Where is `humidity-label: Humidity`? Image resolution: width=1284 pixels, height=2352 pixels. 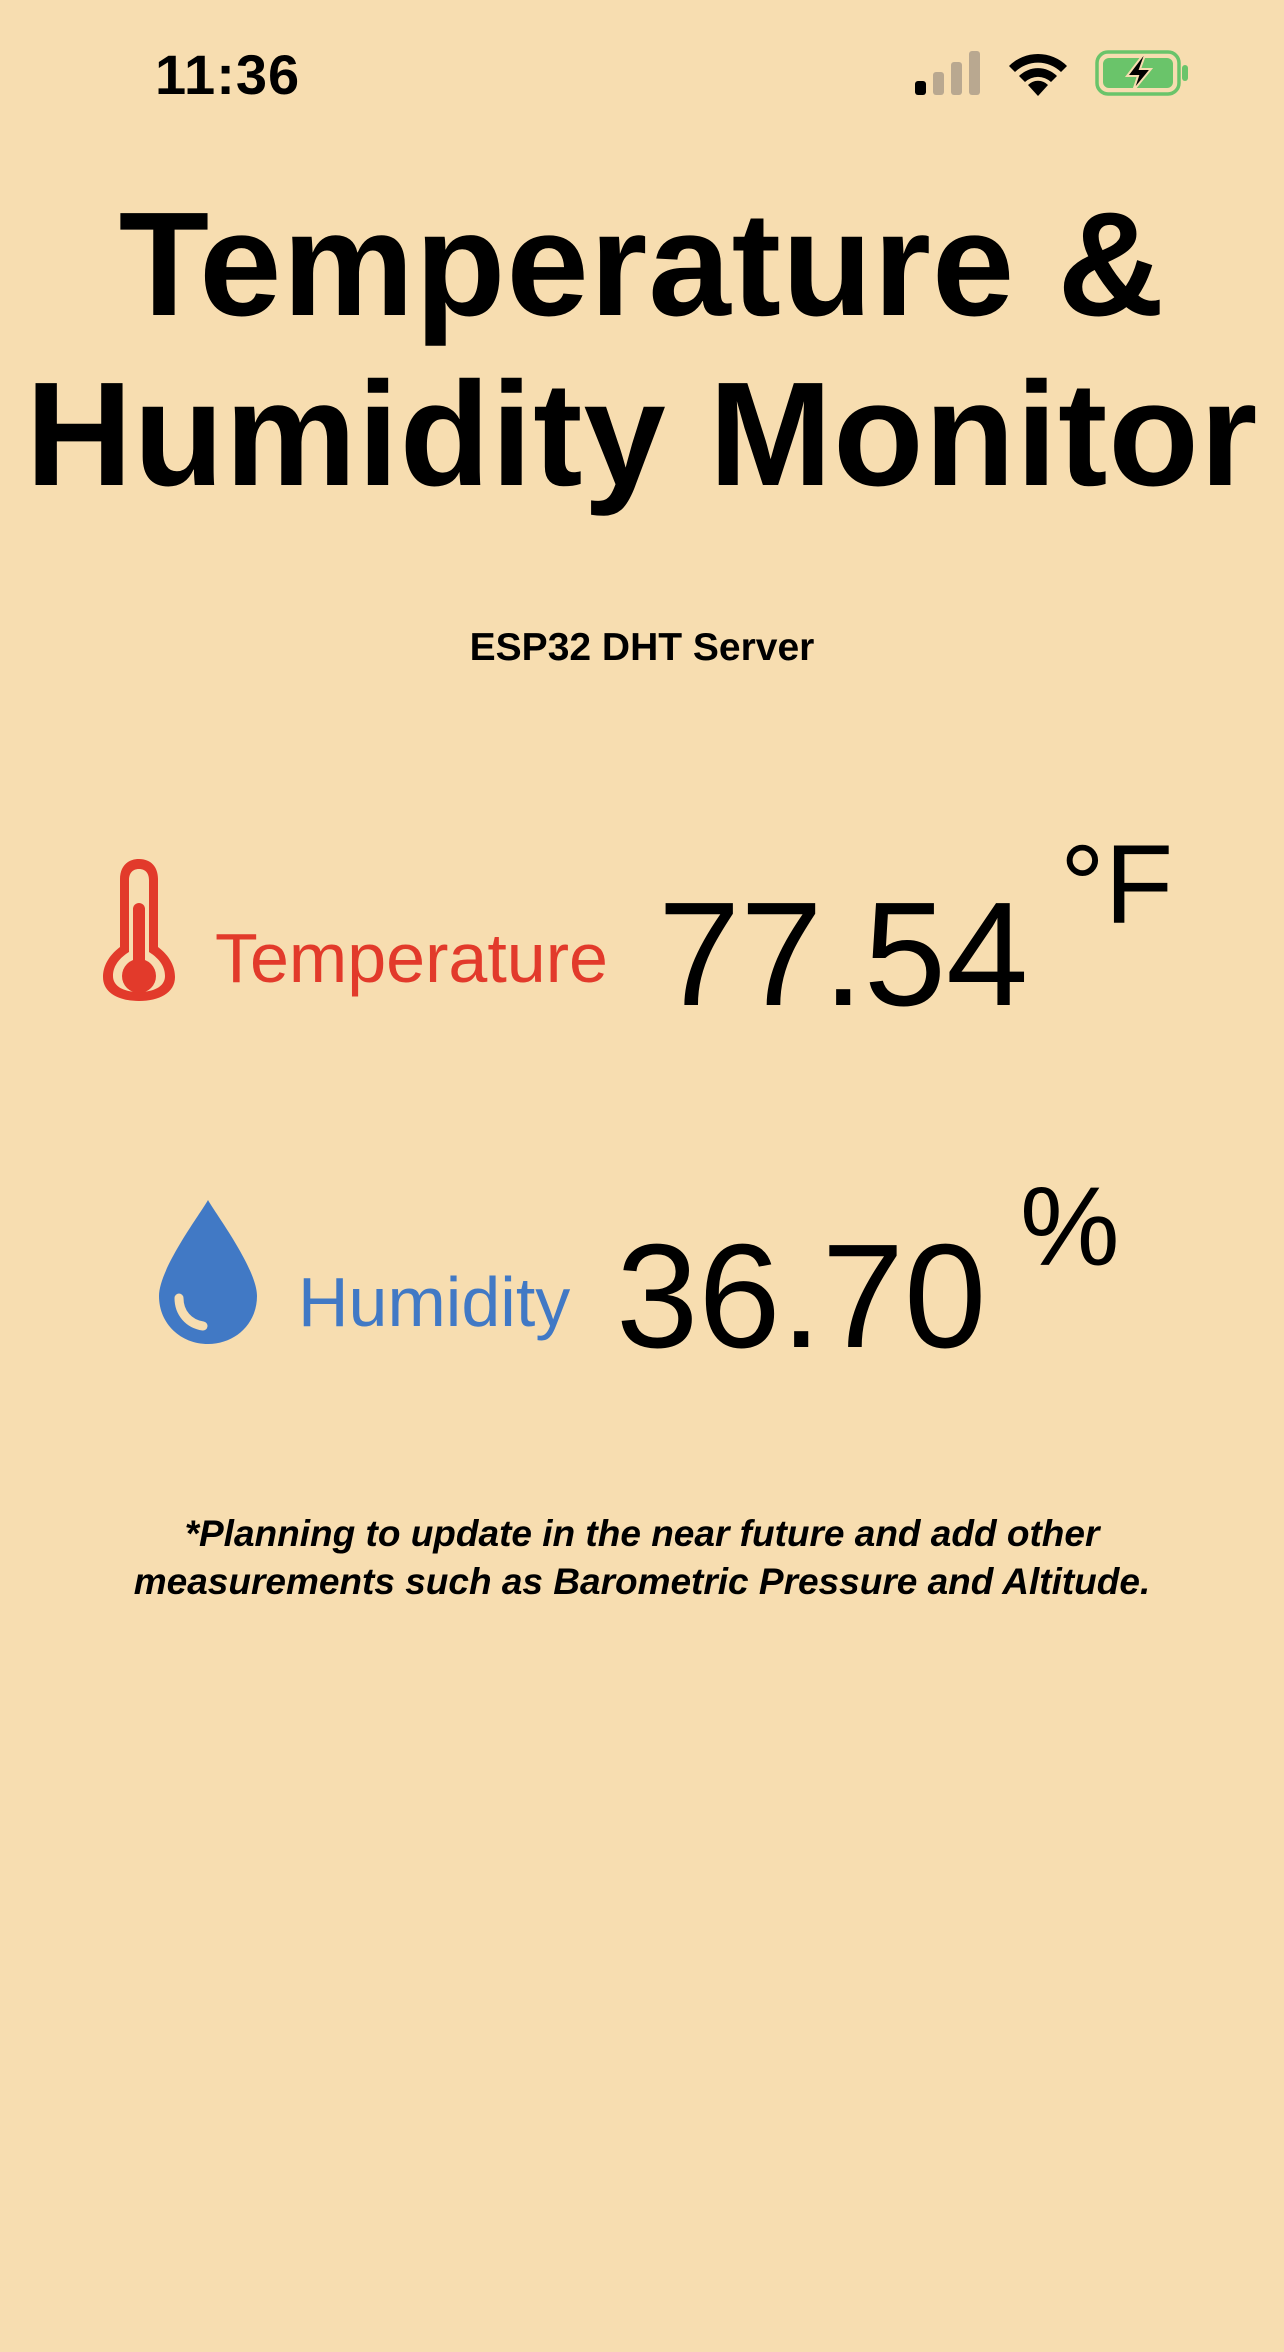 humidity-label: Humidity is located at coordinates (434, 1302).